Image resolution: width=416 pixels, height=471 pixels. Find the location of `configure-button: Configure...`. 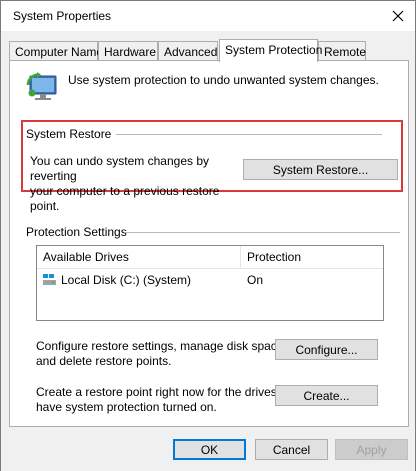

configure-button: Configure... is located at coordinates (326, 349).